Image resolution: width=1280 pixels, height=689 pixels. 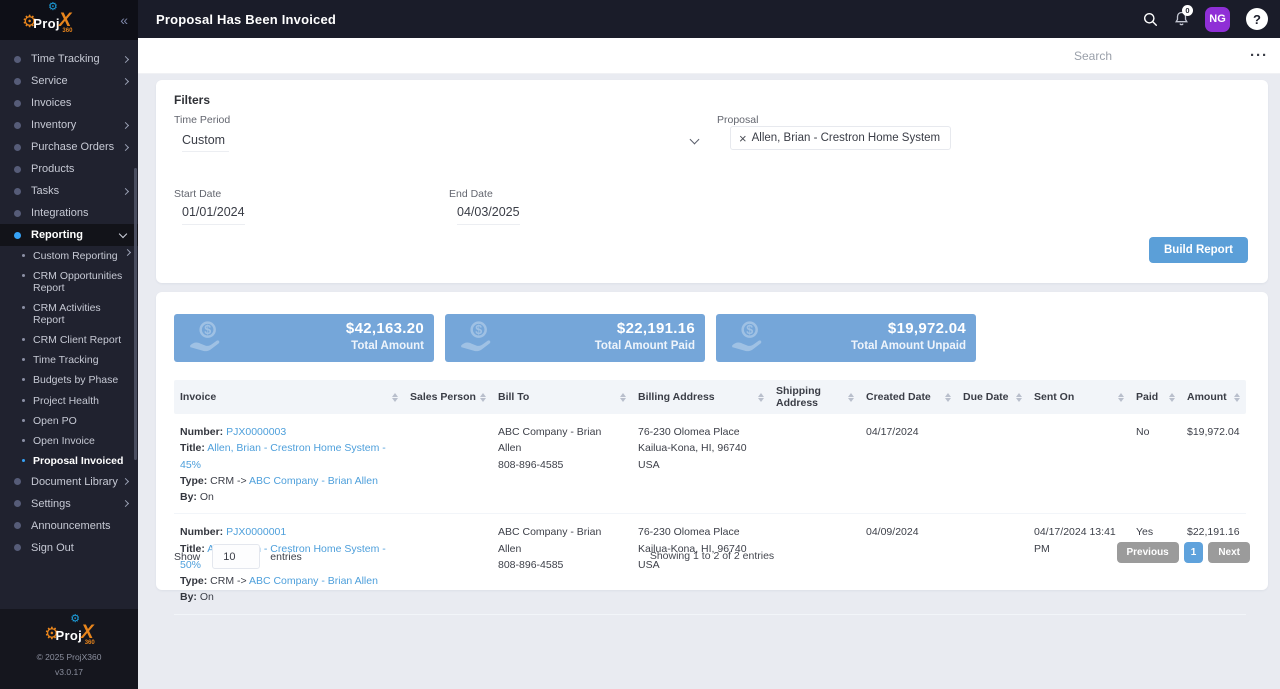 What do you see at coordinates (69, 256) in the screenshot?
I see `sidebar-subitem-custom-reporting: Custom Reporting` at bounding box center [69, 256].